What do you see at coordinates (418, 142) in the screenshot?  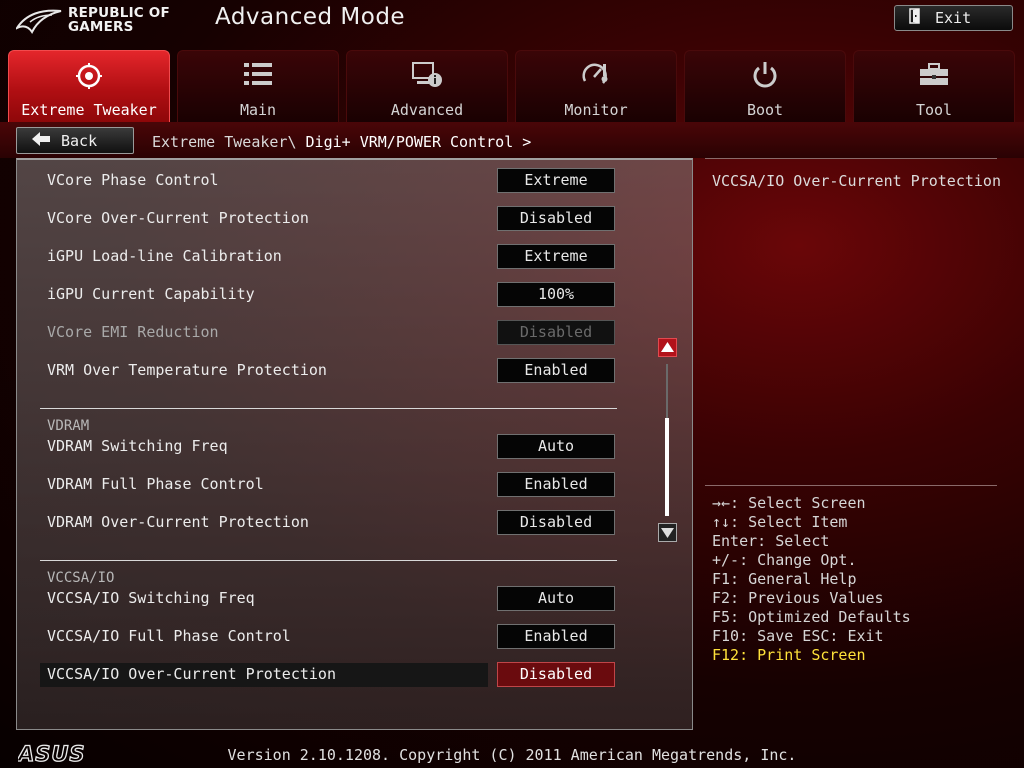 I see `breadcrumb-current: Digi+ VRM/POWER Control >` at bounding box center [418, 142].